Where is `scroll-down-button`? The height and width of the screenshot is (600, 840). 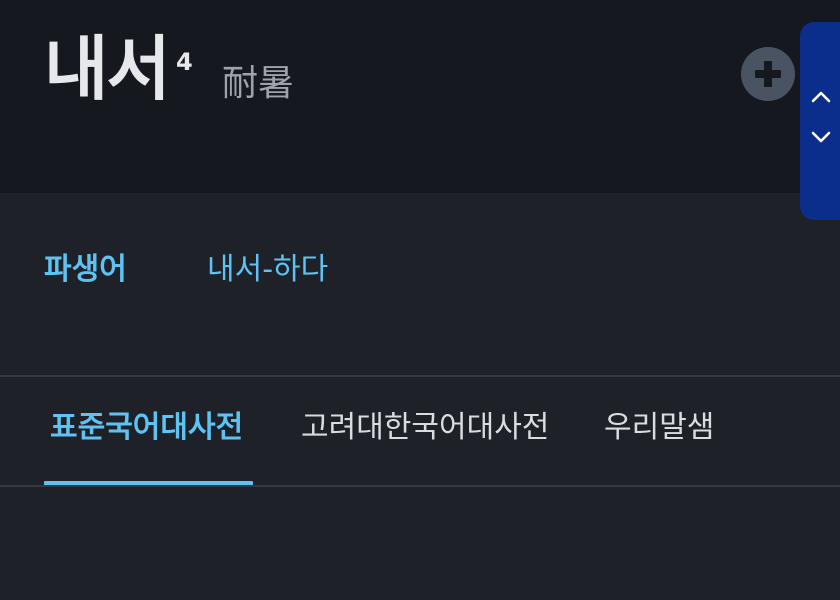
scroll-down-button is located at coordinates (821, 137).